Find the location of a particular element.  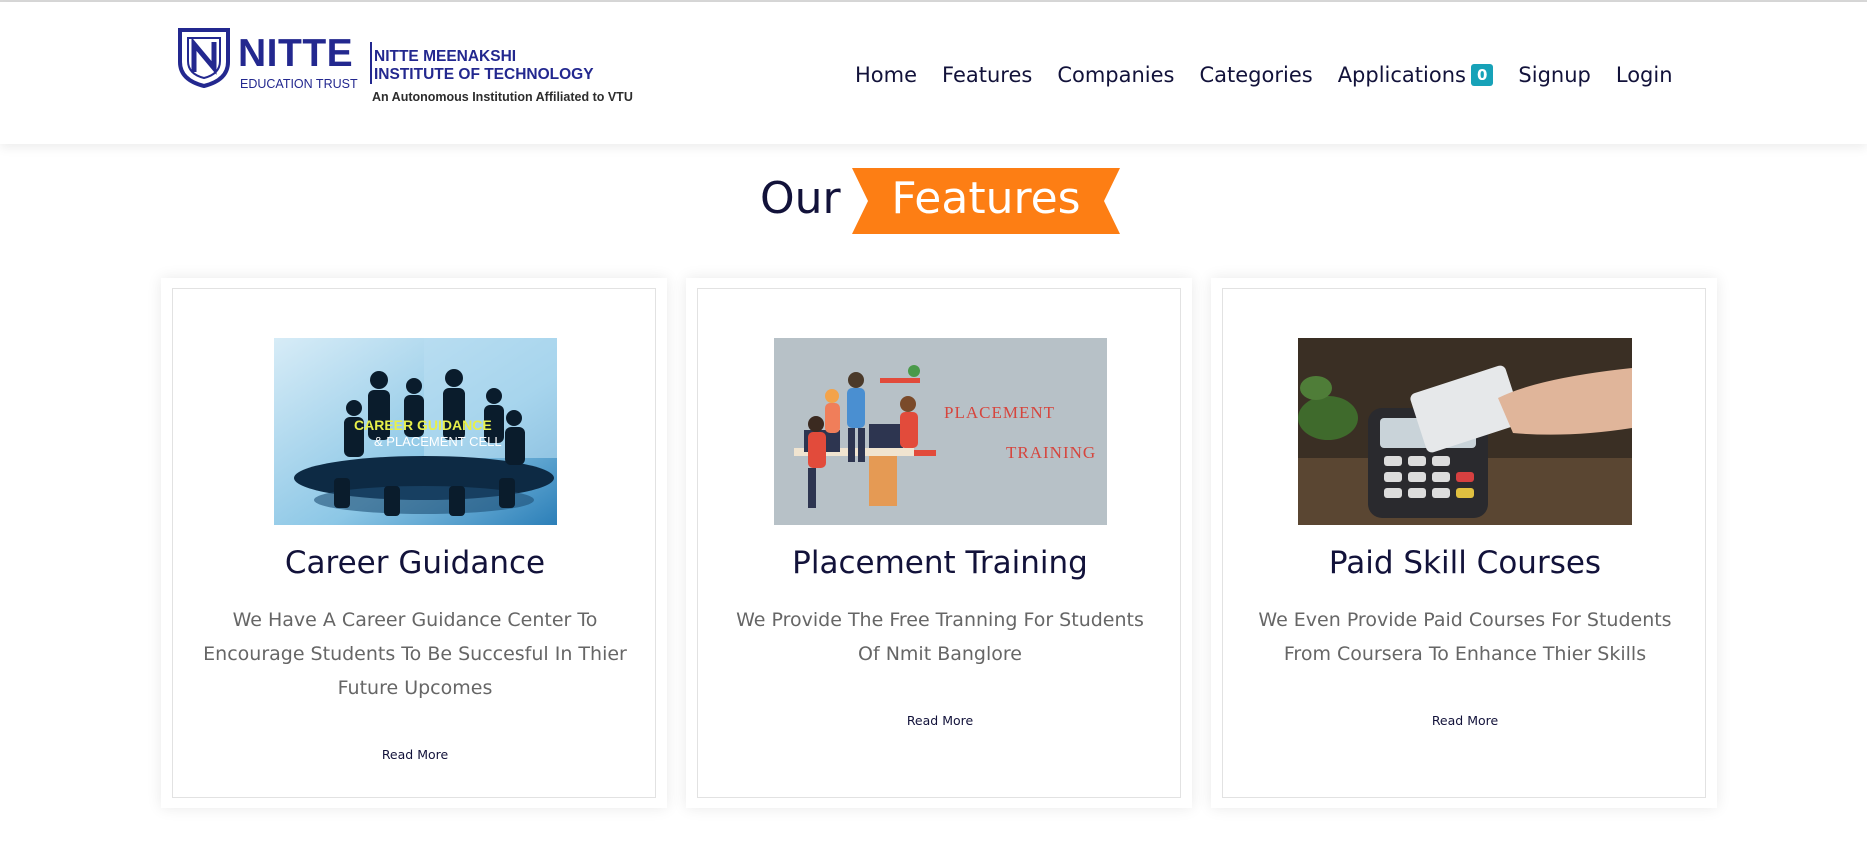

card-title: Paid Skill Courses is located at coordinates (1465, 563).